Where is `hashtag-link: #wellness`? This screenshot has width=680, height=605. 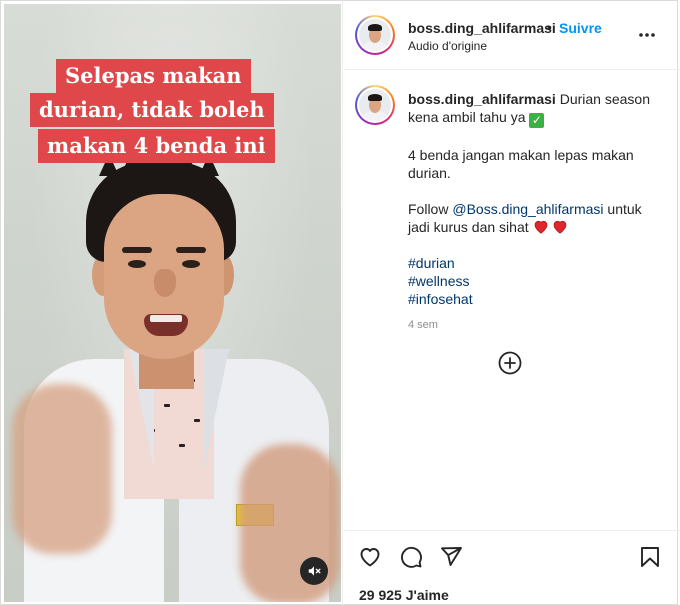 hashtag-link: #wellness is located at coordinates (533, 281).